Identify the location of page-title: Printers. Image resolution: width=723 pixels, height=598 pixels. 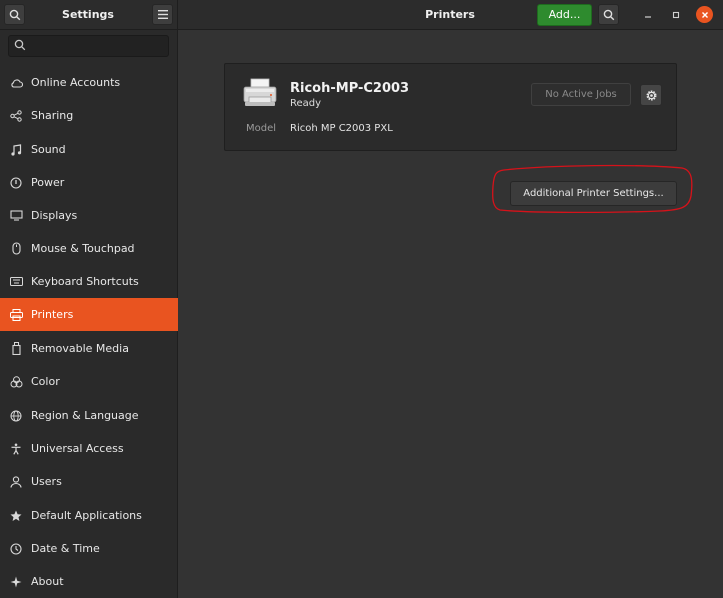
(450, 14).